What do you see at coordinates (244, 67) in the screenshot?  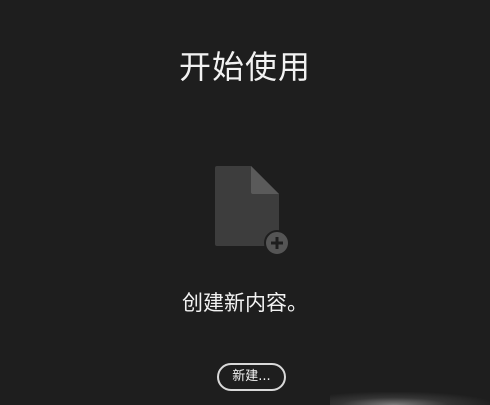 I see `page-title: 开始使用` at bounding box center [244, 67].